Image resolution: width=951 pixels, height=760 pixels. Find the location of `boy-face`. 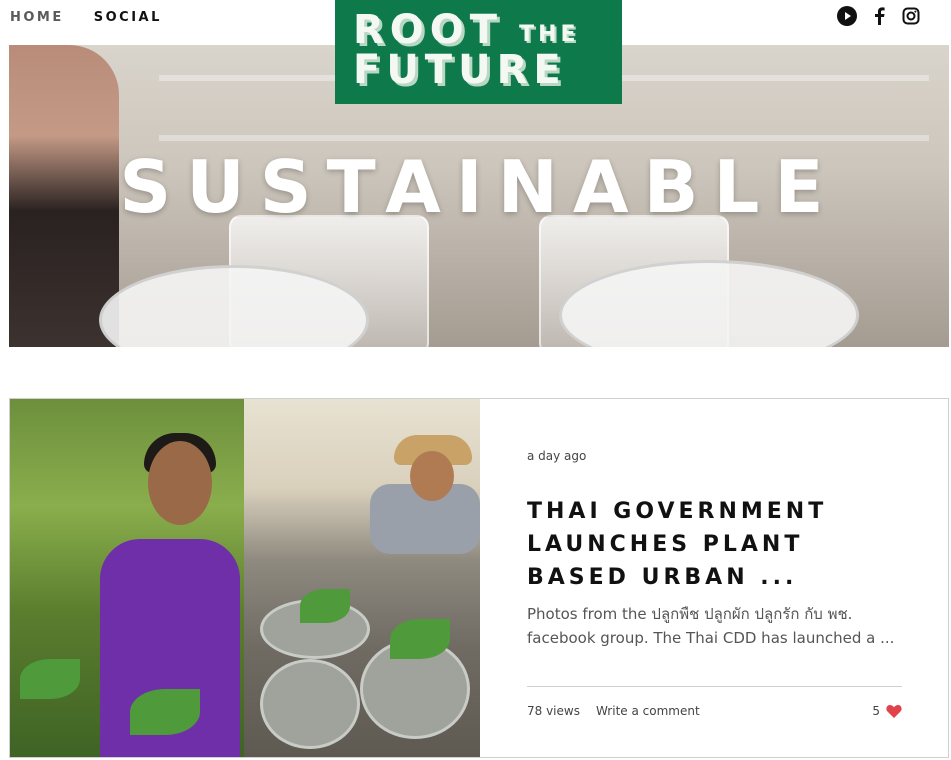

boy-face is located at coordinates (432, 476).